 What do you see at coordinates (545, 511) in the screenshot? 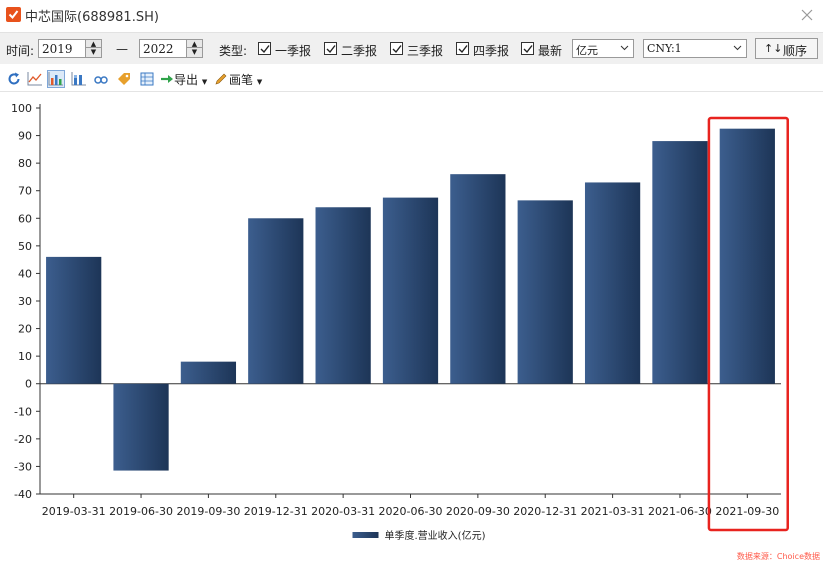
I see `x-tick-label: 2020-12-31` at bounding box center [545, 511].